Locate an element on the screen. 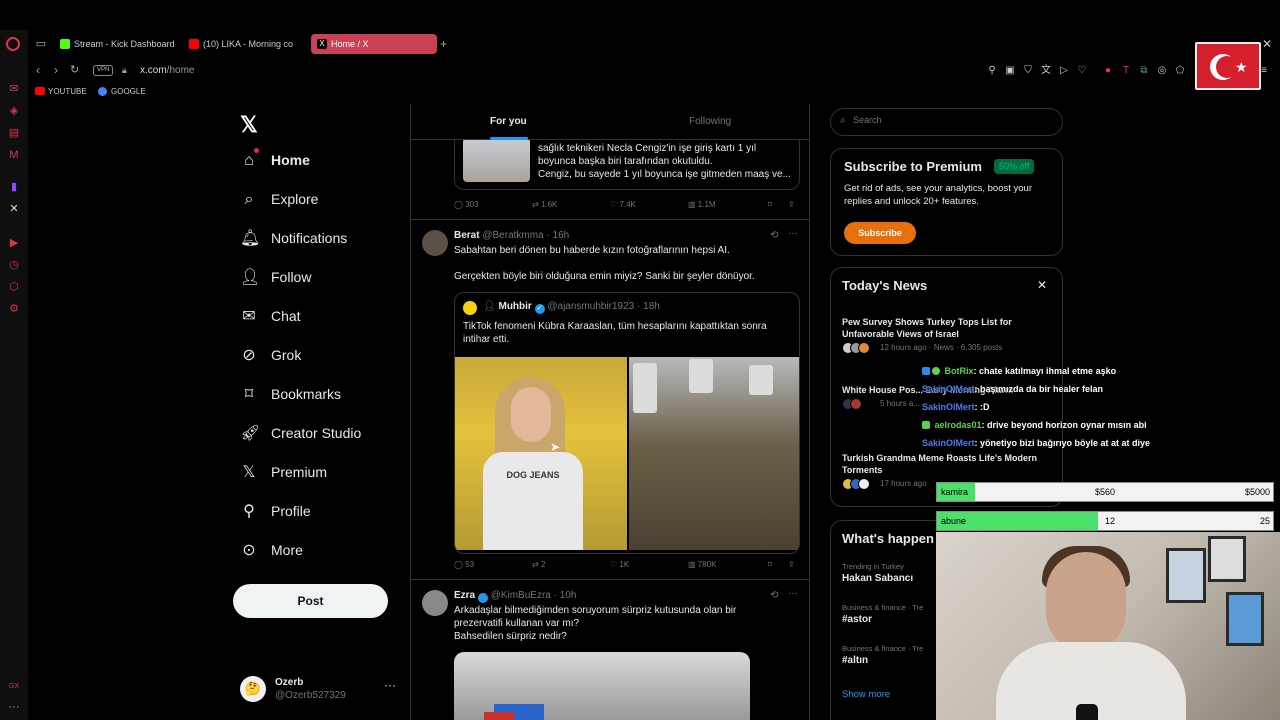 This screenshot has height=720, width=1280. search-input is located at coordinates (953, 120).